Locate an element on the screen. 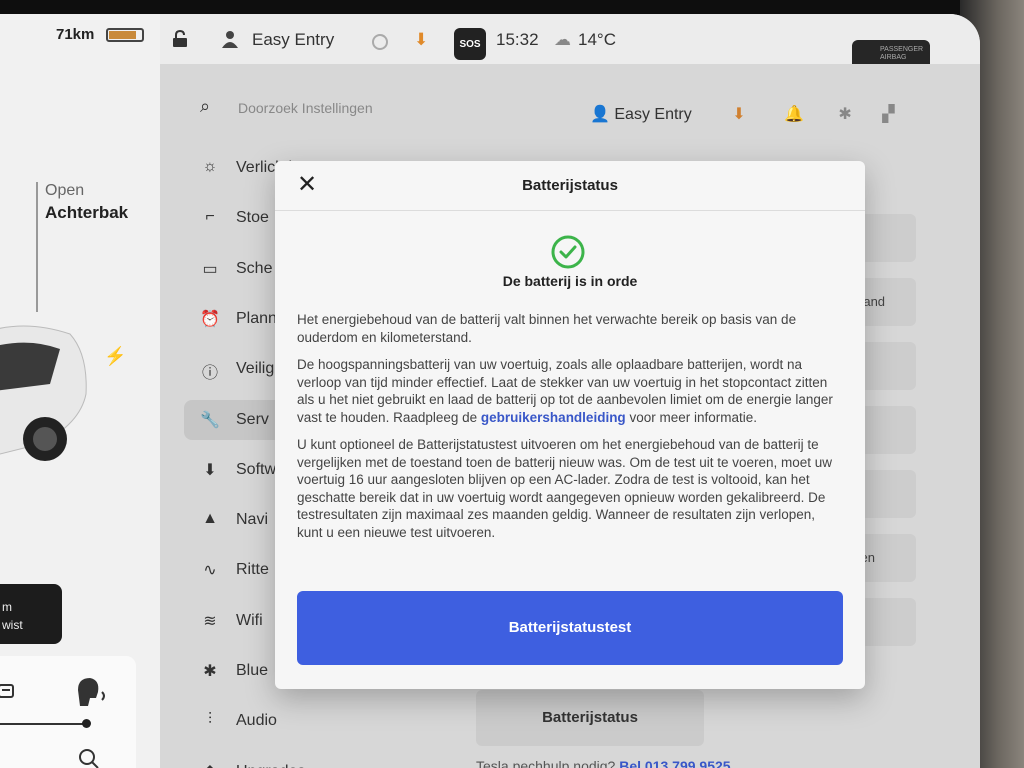 The width and height of the screenshot is (1024, 768). settings-menu-label: Wifi is located at coordinates (249, 620).